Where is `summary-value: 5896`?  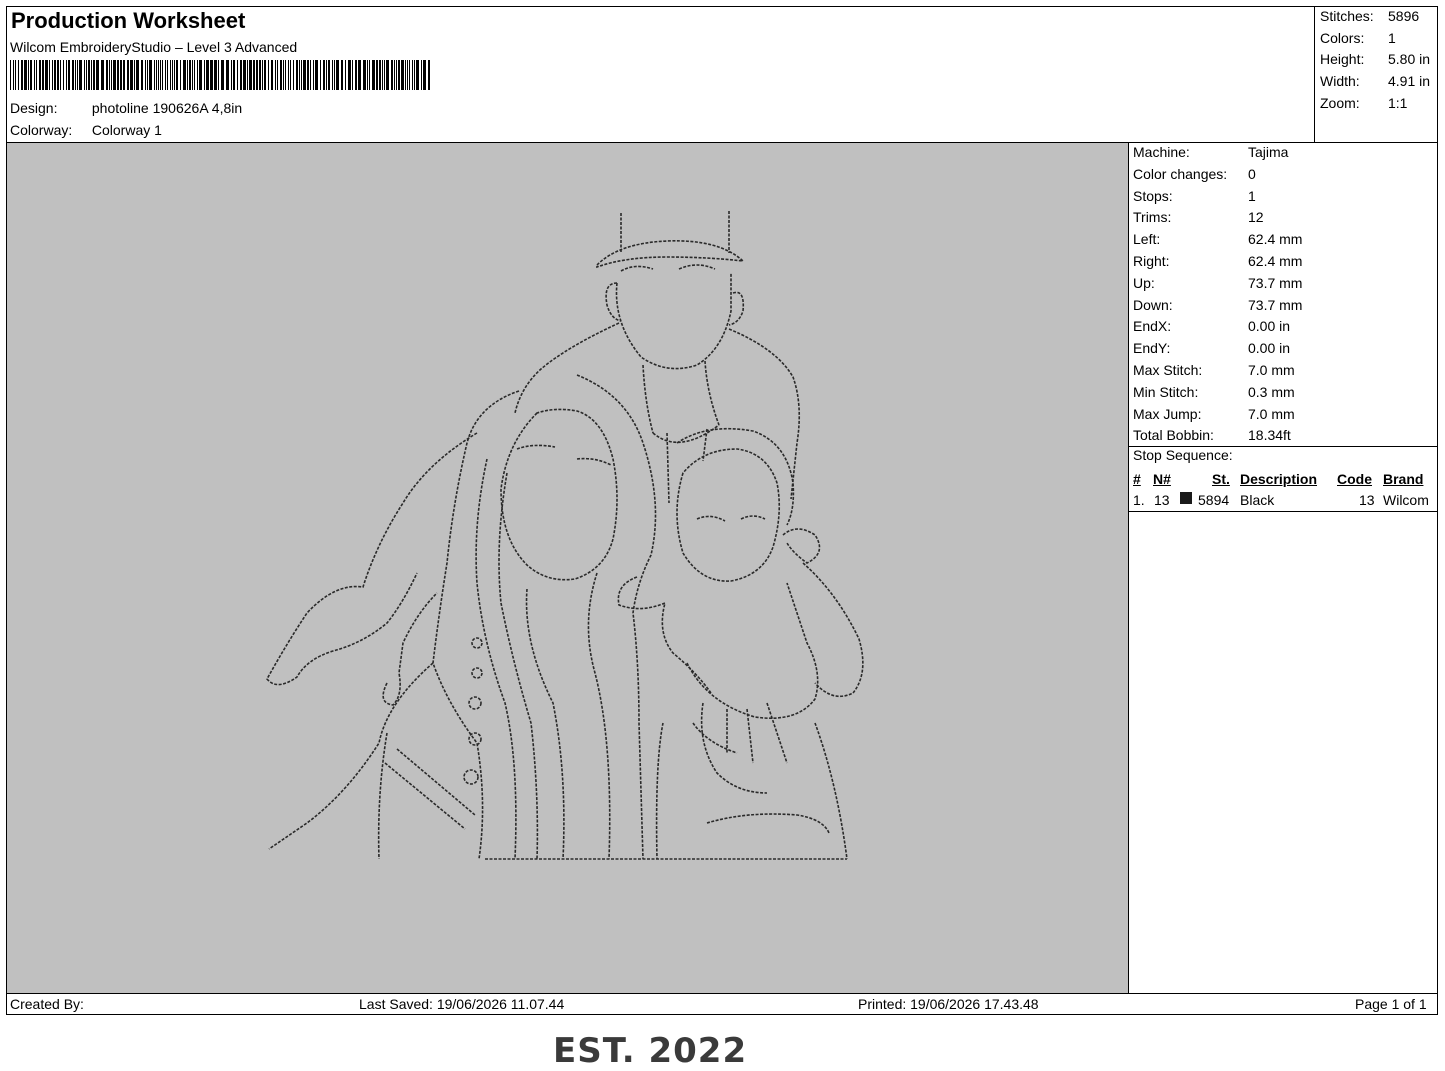
summary-value: 5896 is located at coordinates (1404, 16).